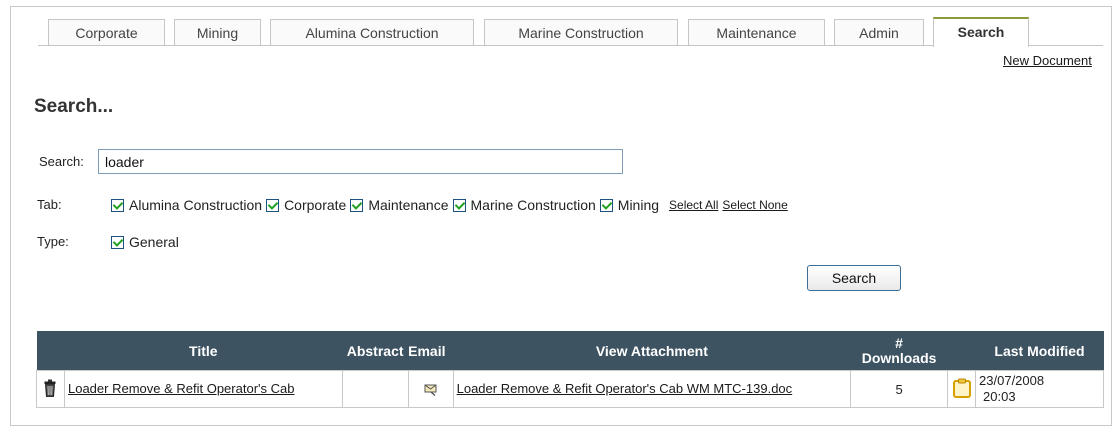  I want to click on email-icon, so click(431, 390).